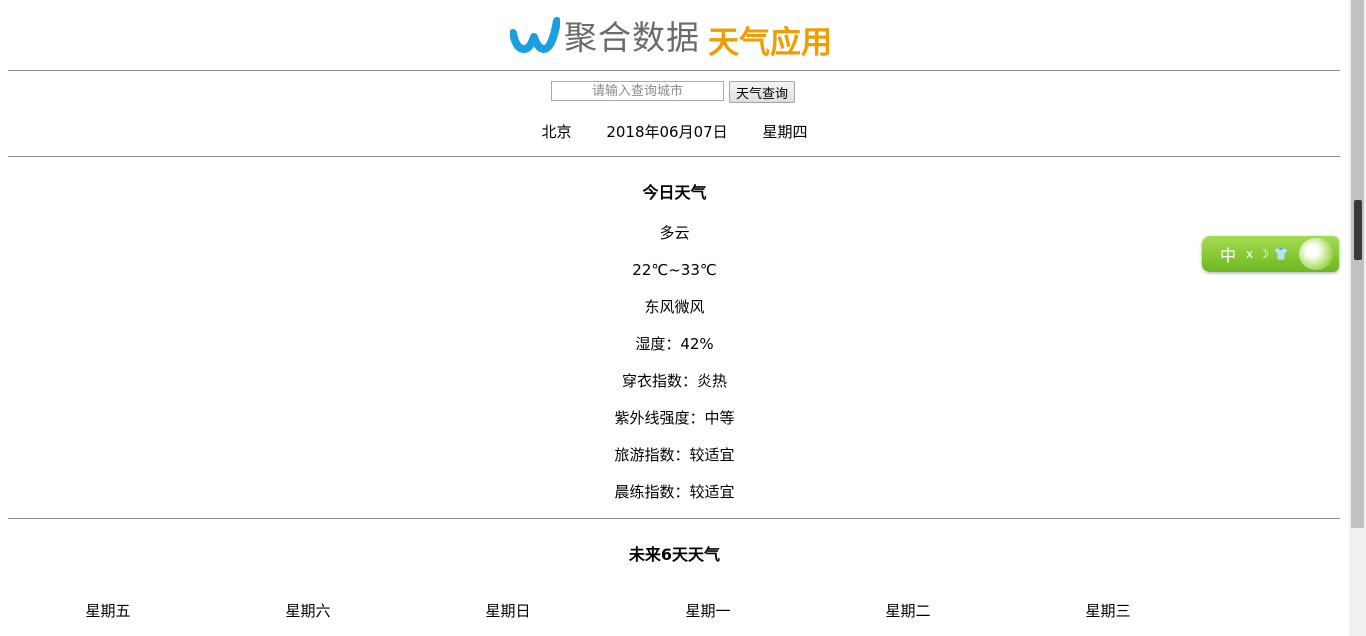  What do you see at coordinates (637, 91) in the screenshot?
I see `city-search-input` at bounding box center [637, 91].